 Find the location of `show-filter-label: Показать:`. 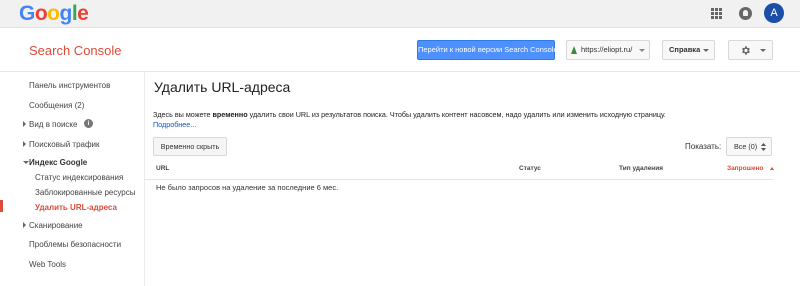

show-filter-label: Показать: is located at coordinates (703, 146).